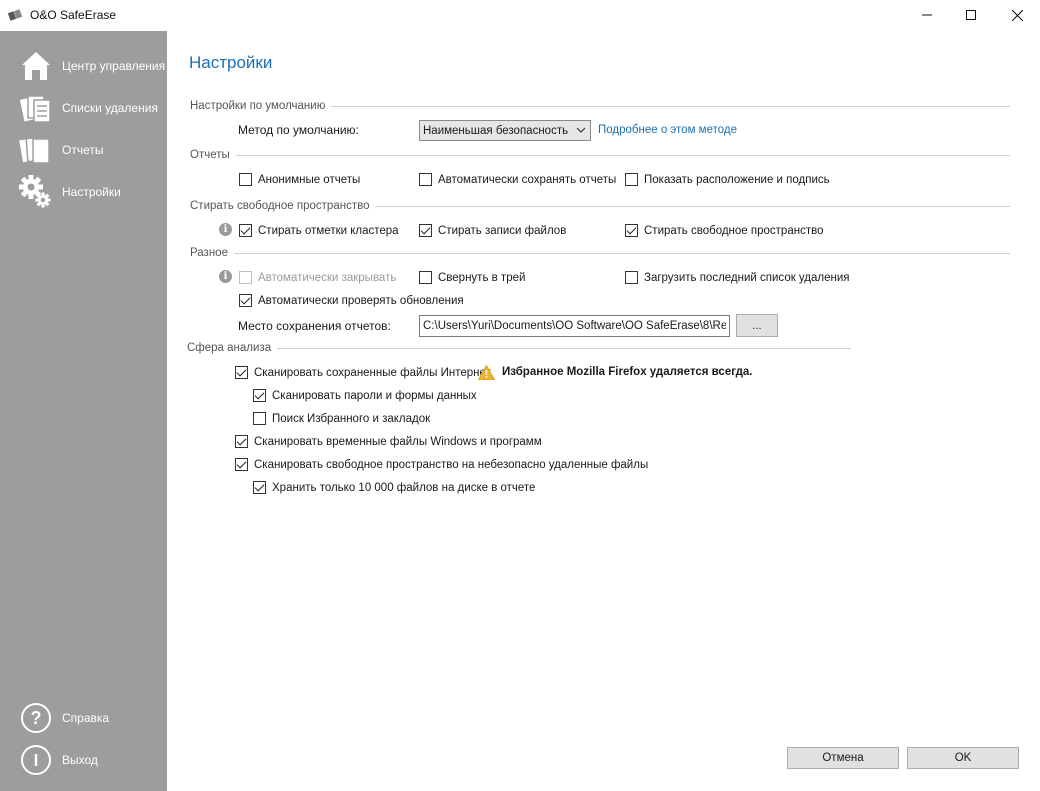  What do you see at coordinates (34, 150) in the screenshot?
I see `reports-icon` at bounding box center [34, 150].